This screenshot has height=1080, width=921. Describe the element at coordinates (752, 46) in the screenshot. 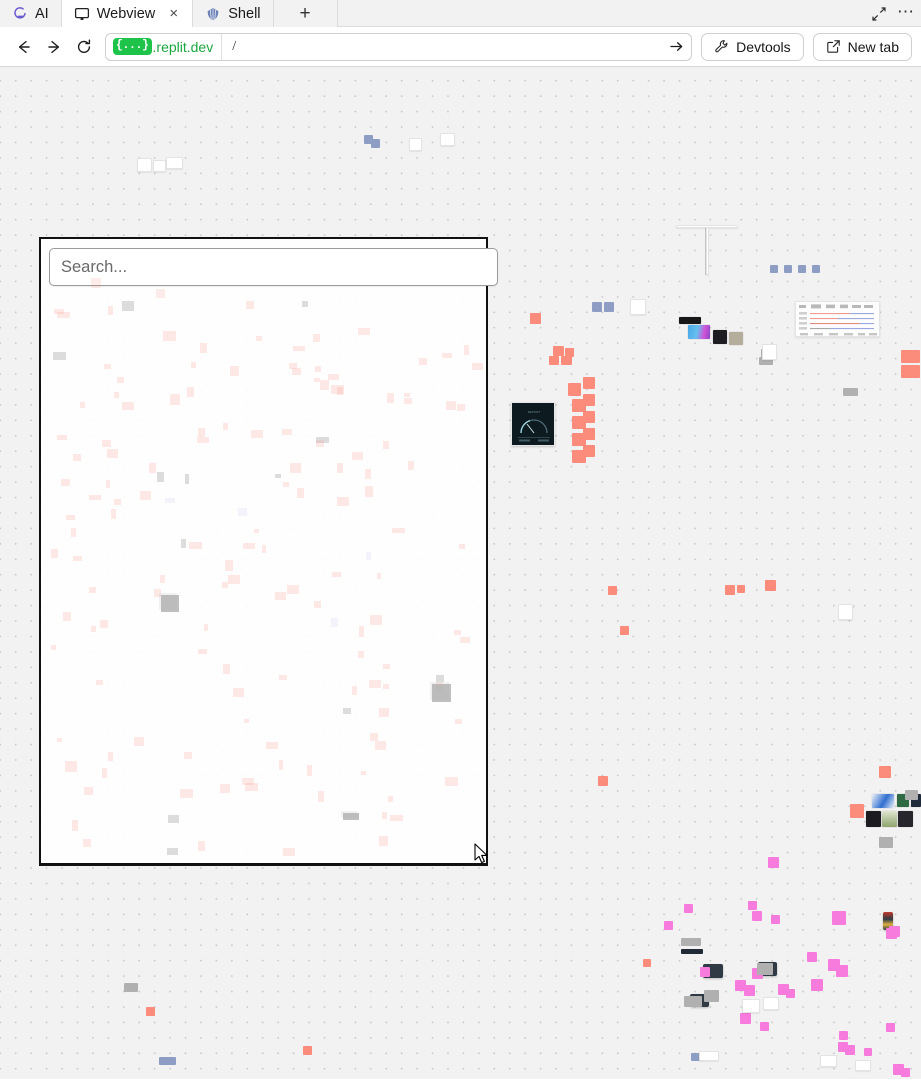

I see `devtools-button: Devtools` at that location.